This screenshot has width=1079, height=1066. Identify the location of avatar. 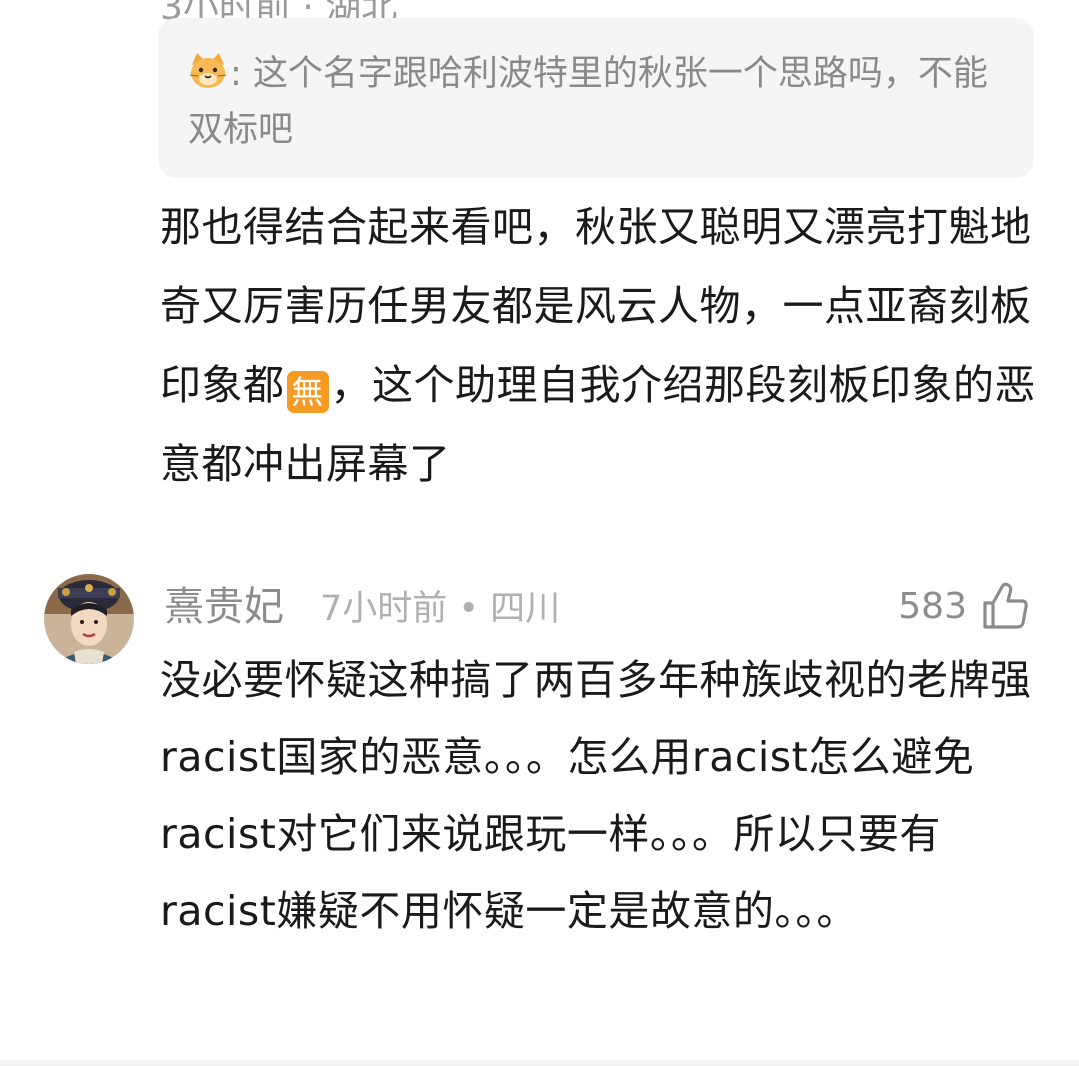
(89, 619).